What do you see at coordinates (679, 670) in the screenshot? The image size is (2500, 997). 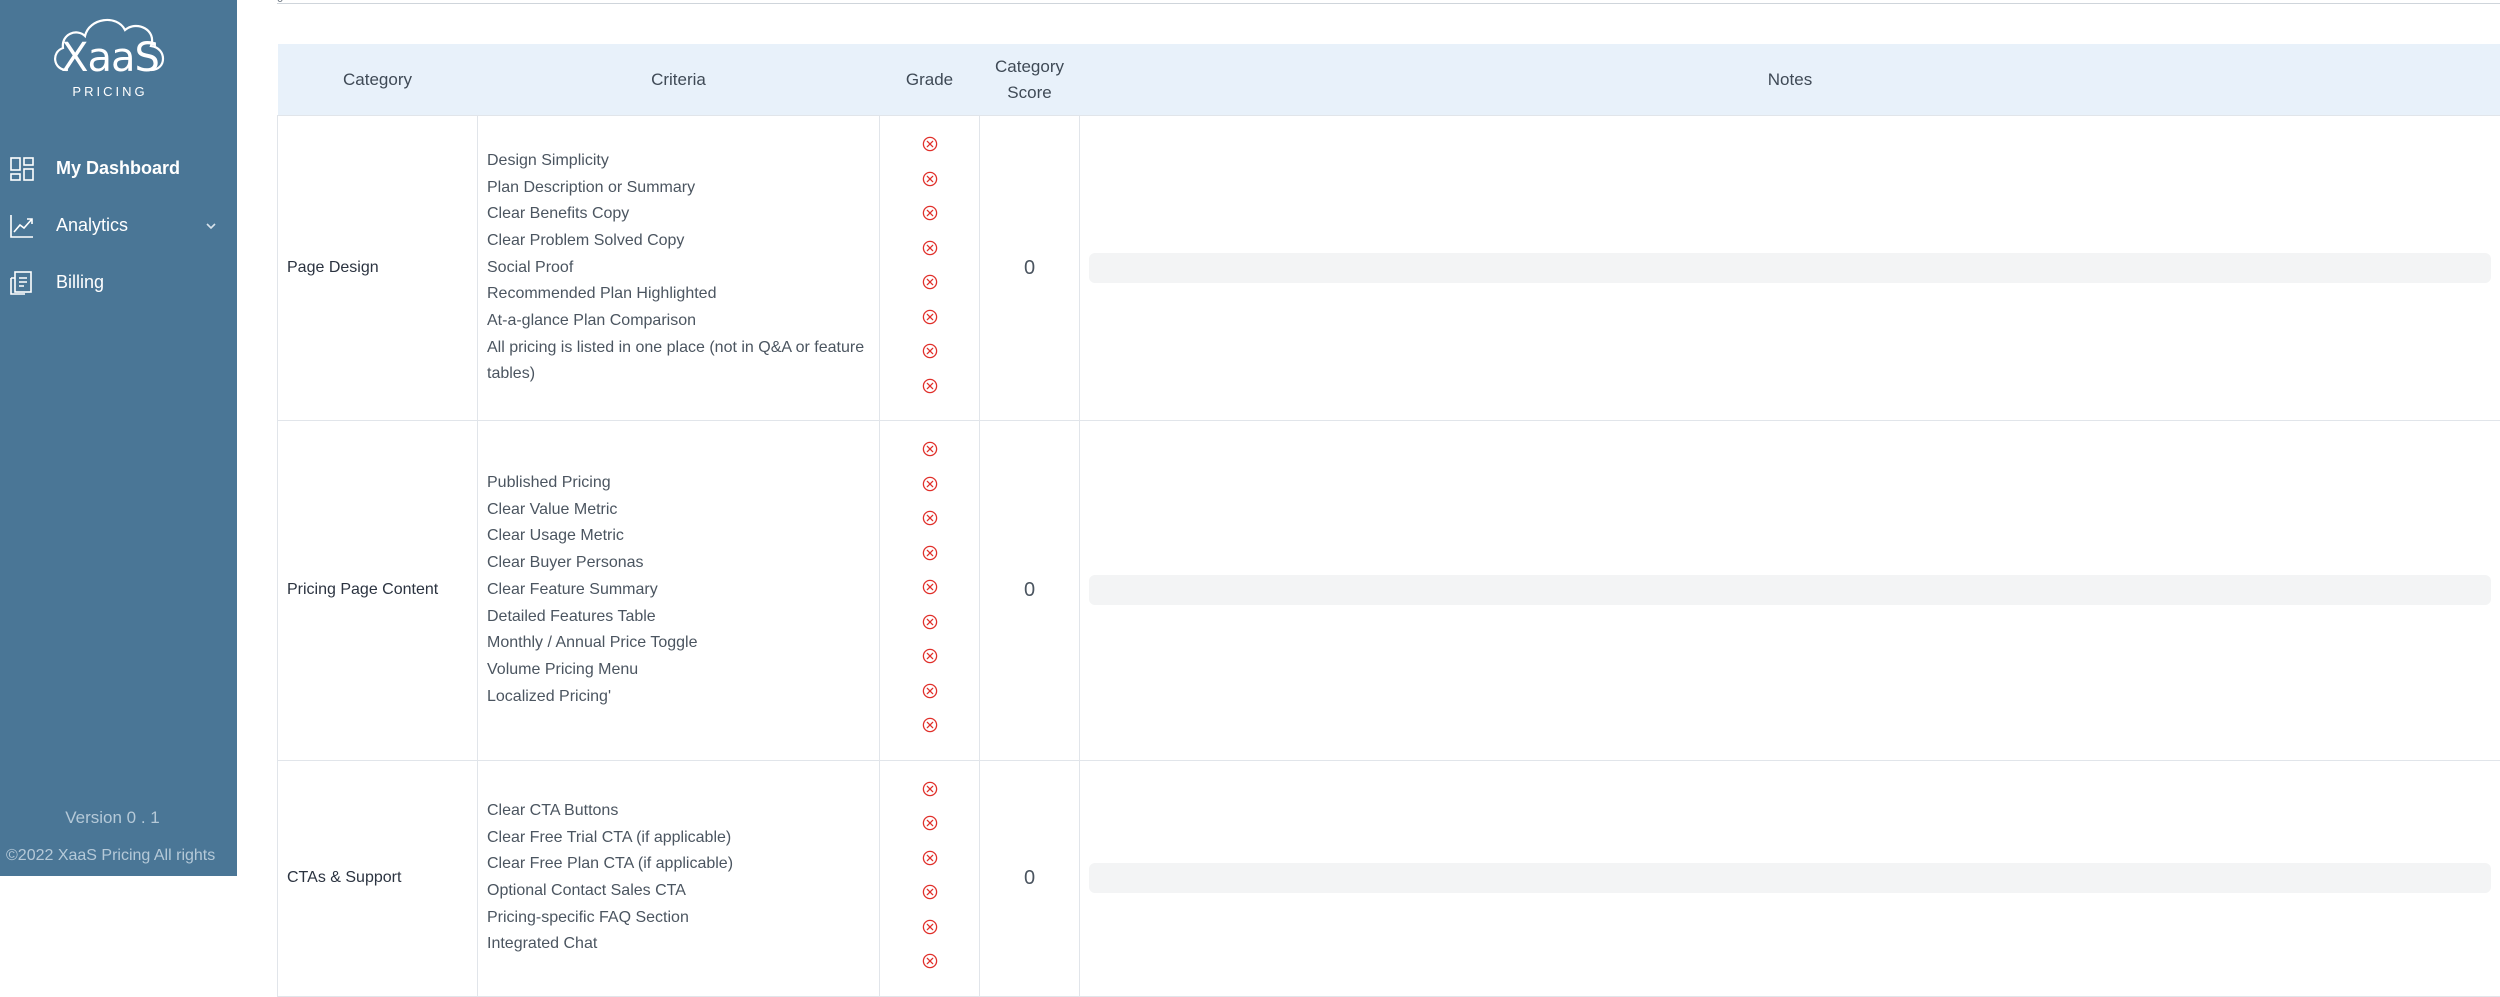 I see `criterion-item: Volume Pricing Menu` at bounding box center [679, 670].